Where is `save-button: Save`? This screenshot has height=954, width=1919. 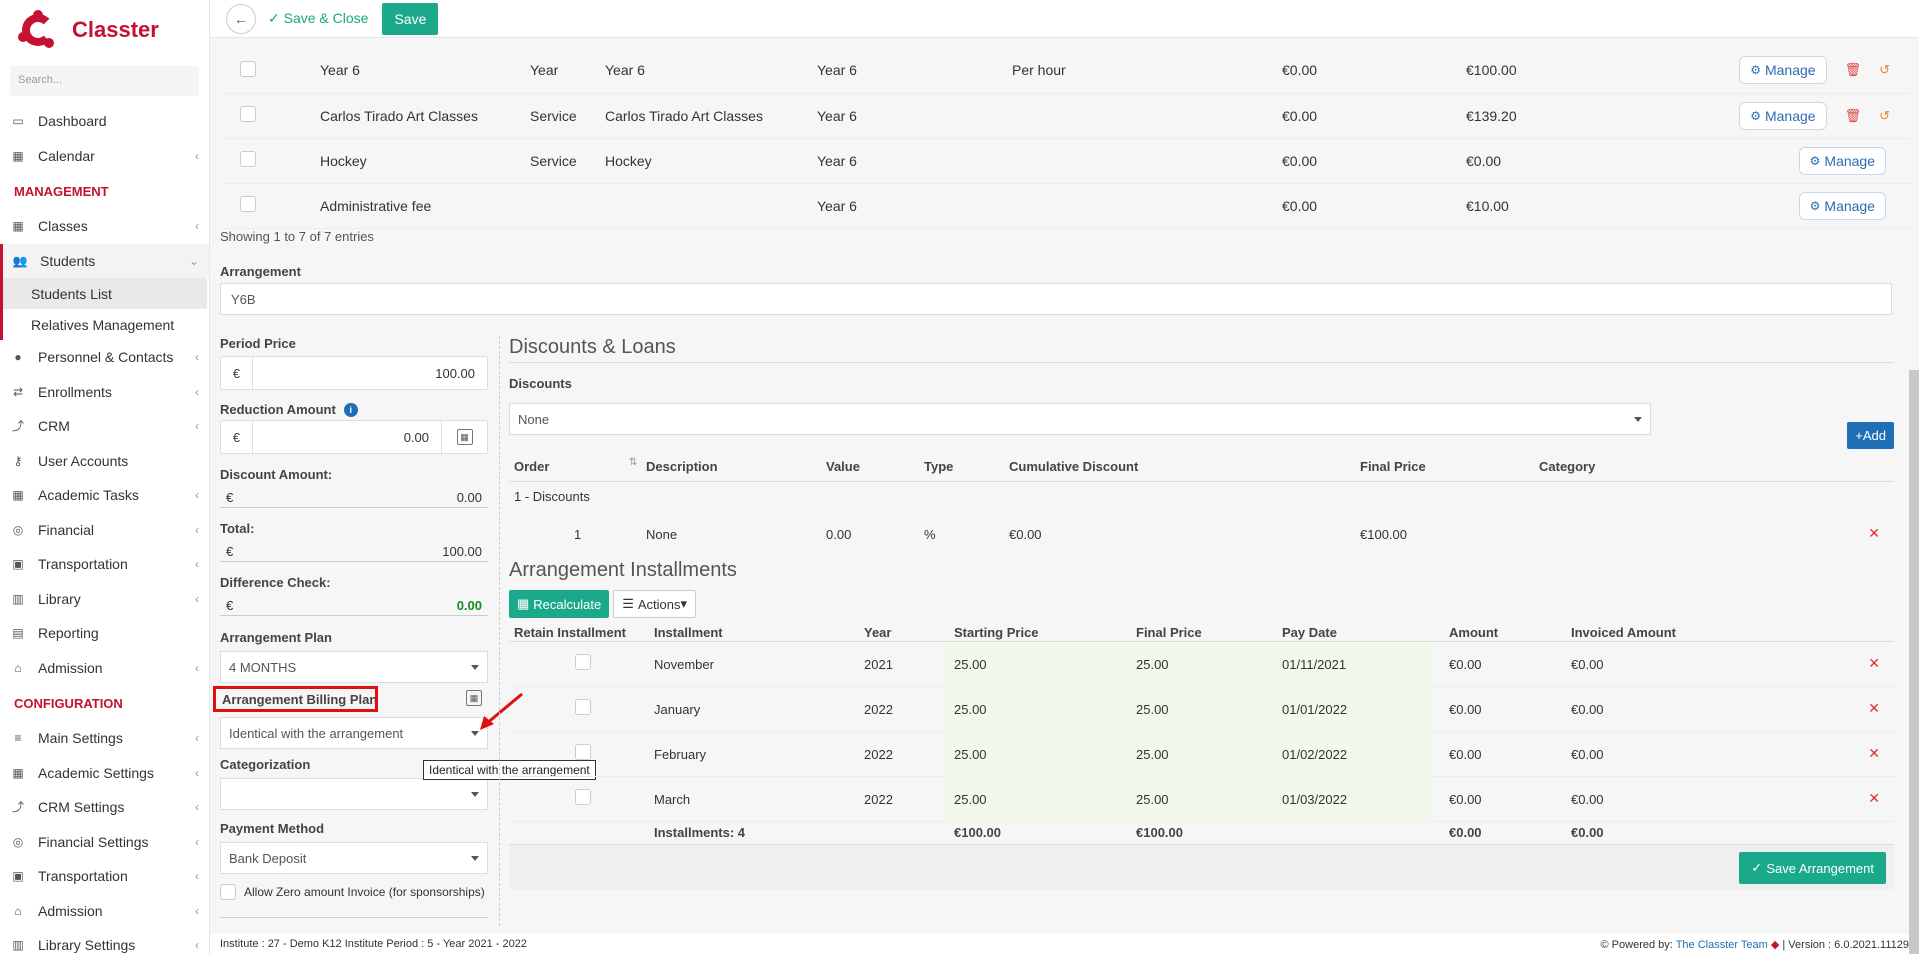 save-button: Save is located at coordinates (410, 18).